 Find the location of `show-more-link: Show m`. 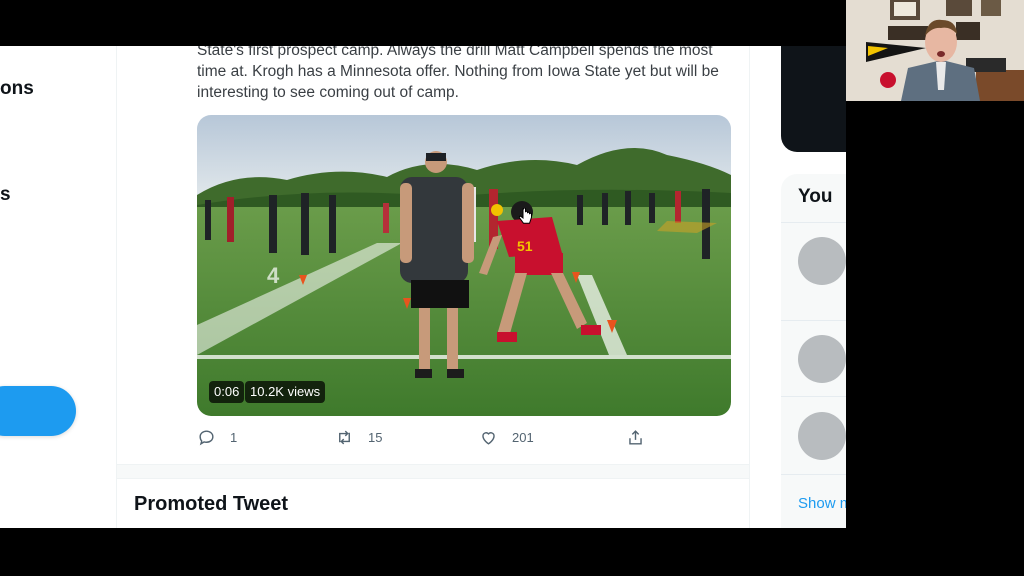

show-more-link: Show m is located at coordinates (822, 503).